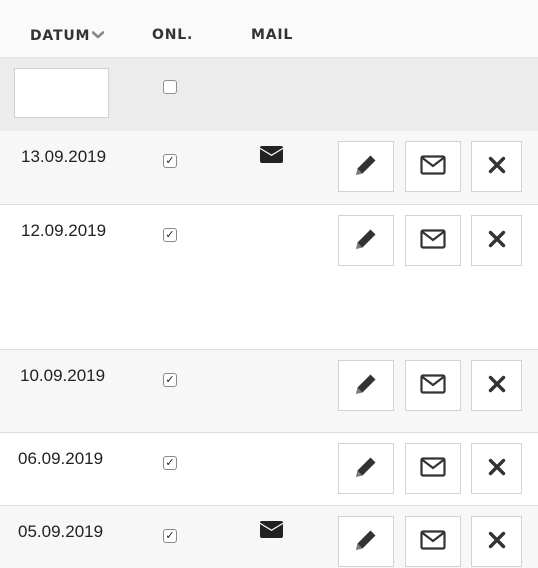 The height and width of the screenshot is (568, 538). What do you see at coordinates (61, 93) in the screenshot?
I see `date-filter-input` at bounding box center [61, 93].